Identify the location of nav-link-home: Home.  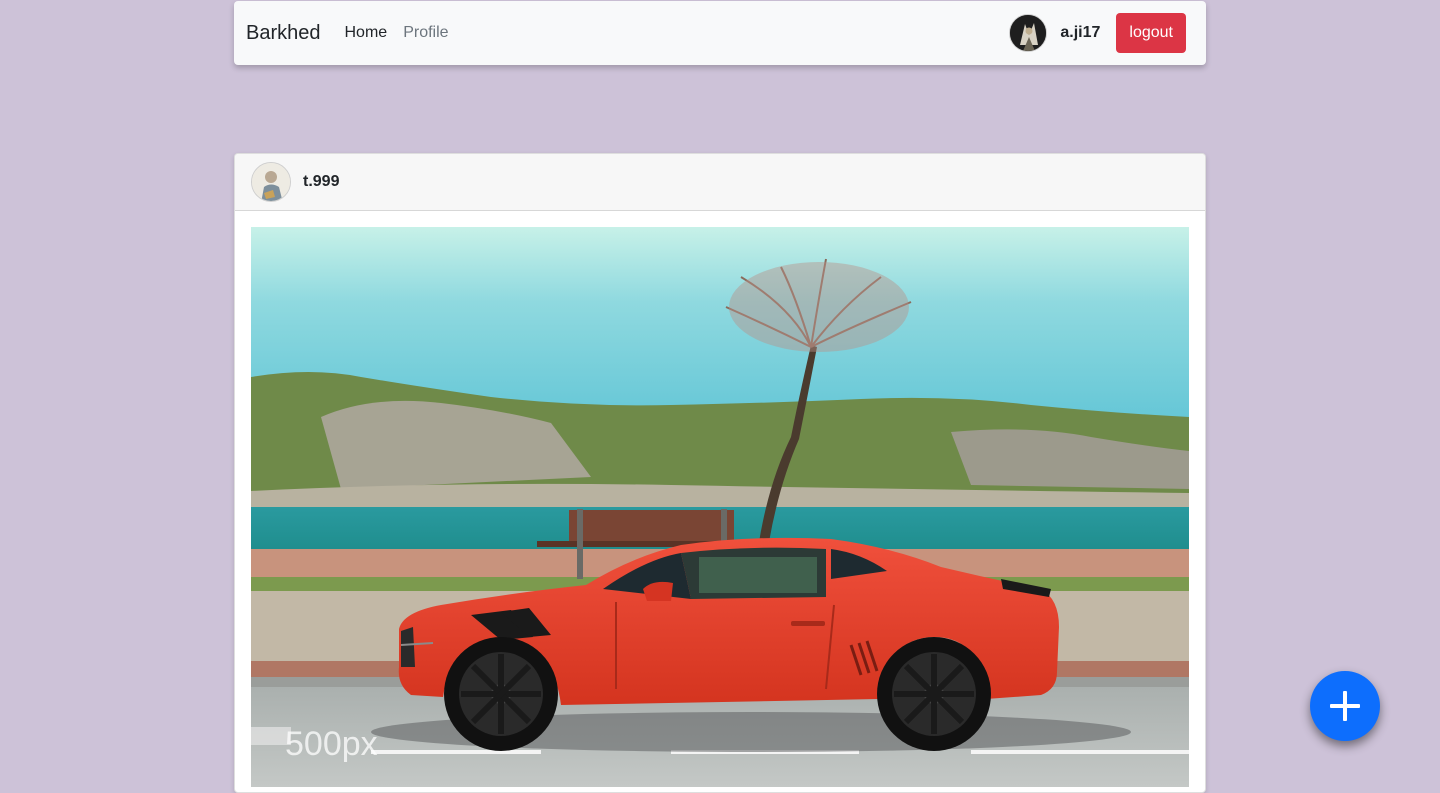
(366, 33).